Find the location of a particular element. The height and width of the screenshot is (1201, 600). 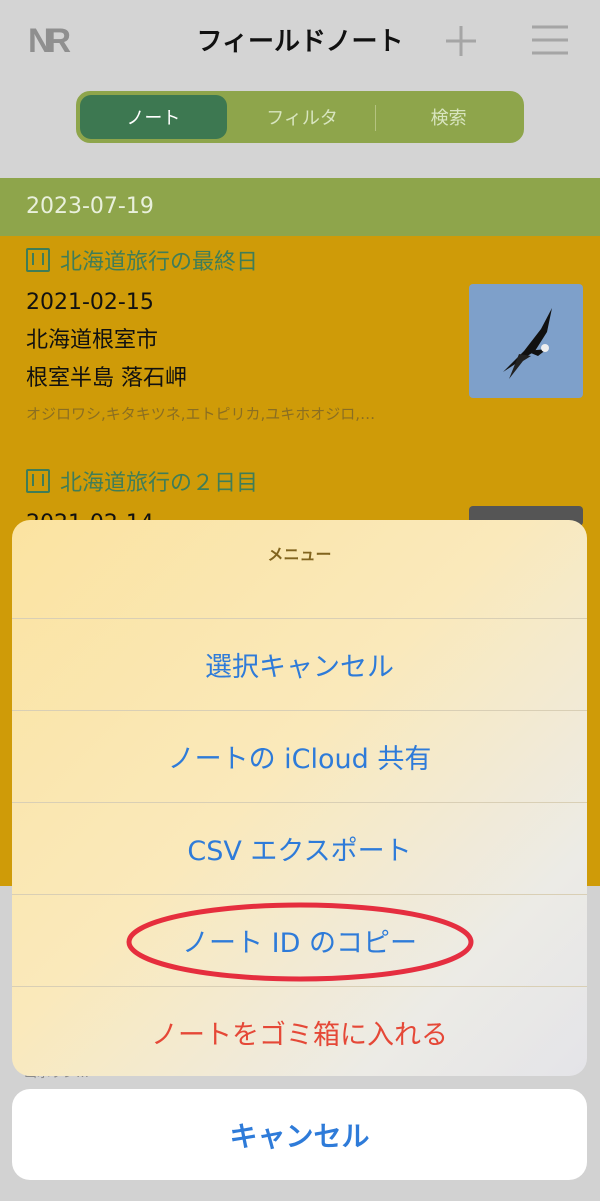

navigation-bar: NR フィールドノート ノート フィルタ 検索 is located at coordinates (300, 89).